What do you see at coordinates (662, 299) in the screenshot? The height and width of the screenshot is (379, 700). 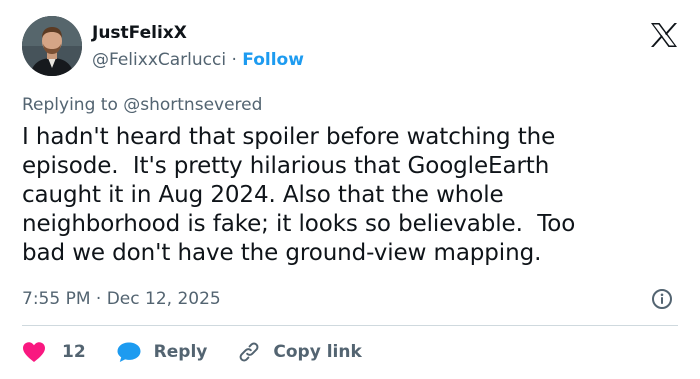 I see `info-icon` at bounding box center [662, 299].